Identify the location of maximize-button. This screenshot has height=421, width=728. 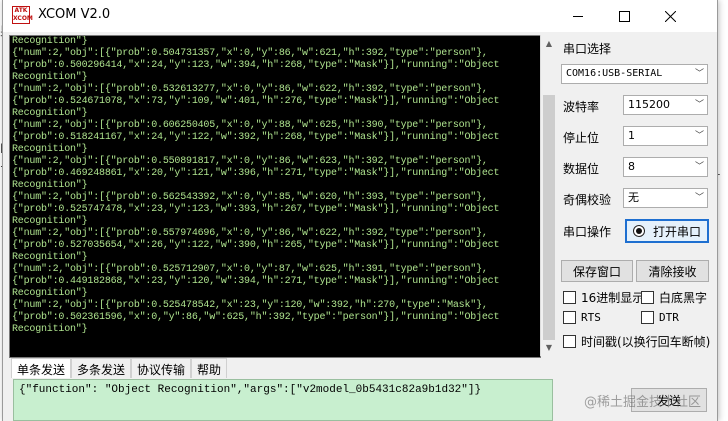
(624, 16).